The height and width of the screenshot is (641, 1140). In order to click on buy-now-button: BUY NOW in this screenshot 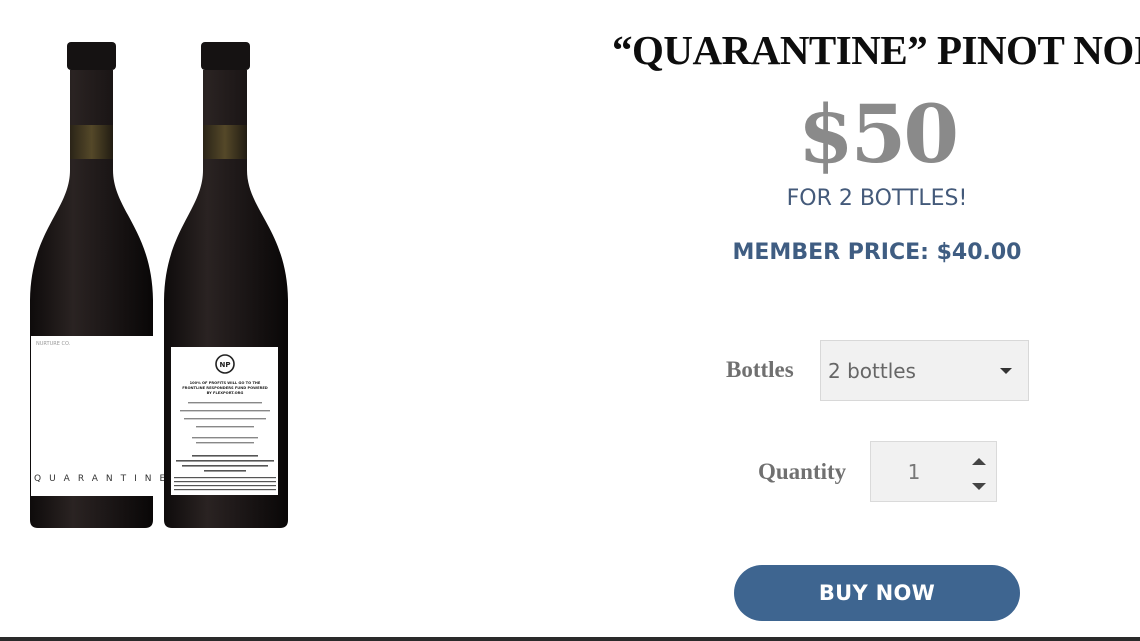, I will do `click(877, 593)`.